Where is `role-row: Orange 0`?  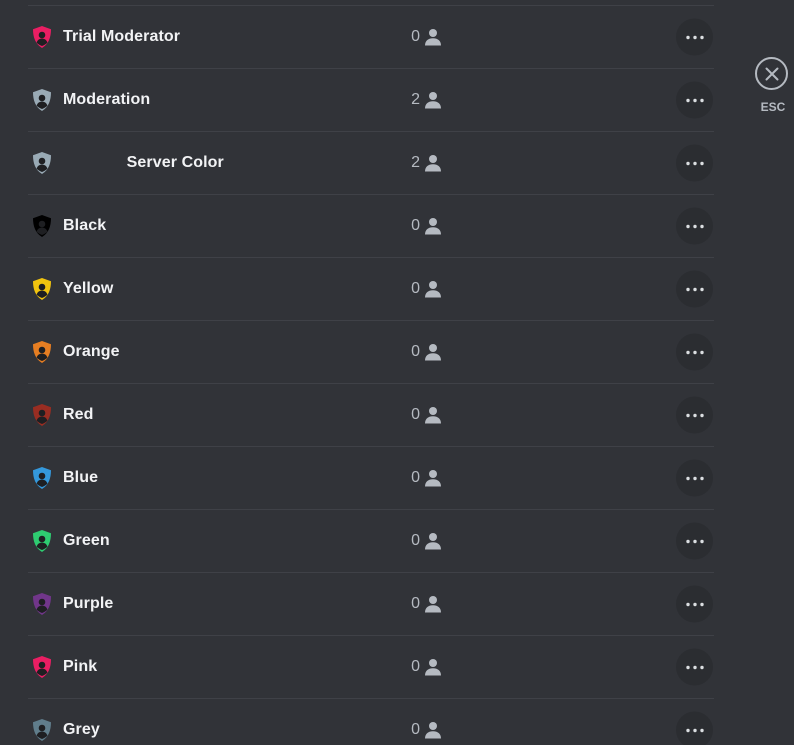
role-row: Orange 0 is located at coordinates (371, 351).